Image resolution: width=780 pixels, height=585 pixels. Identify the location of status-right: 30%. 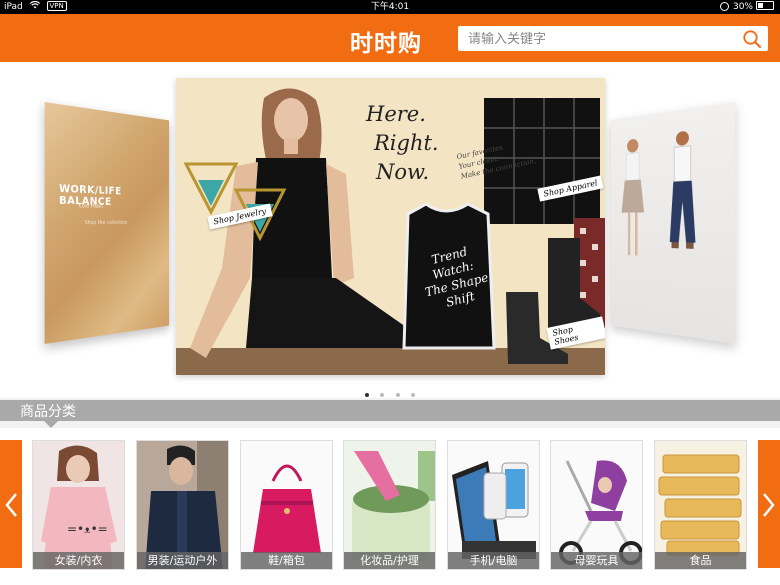
(747, 7).